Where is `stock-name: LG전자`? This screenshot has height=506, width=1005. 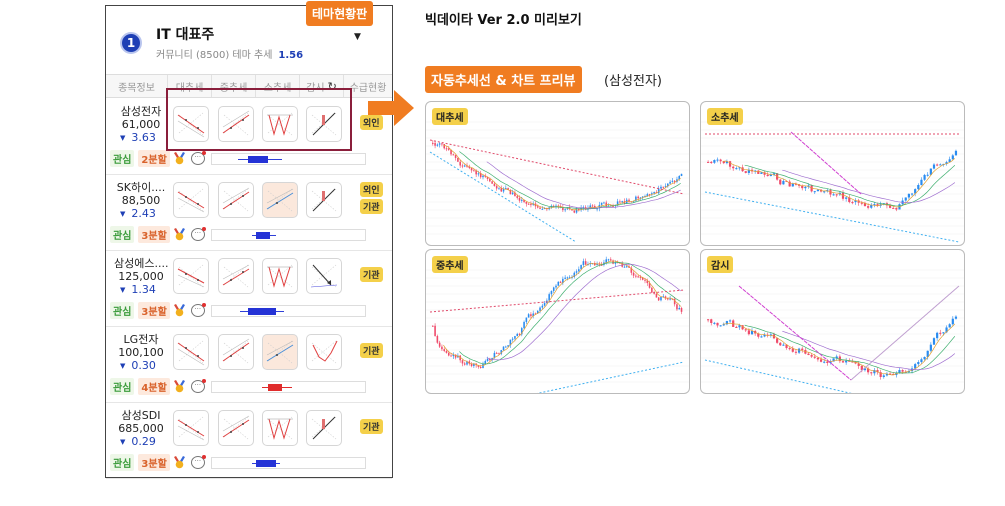
stock-name: LG전자 is located at coordinates (141, 339).